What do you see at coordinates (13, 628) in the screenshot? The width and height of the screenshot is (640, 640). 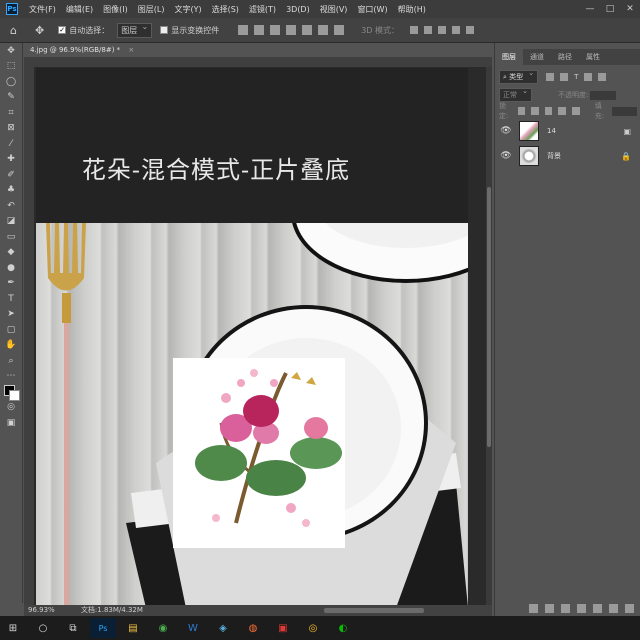 I see `windows-start-icon: ⊞` at bounding box center [13, 628].